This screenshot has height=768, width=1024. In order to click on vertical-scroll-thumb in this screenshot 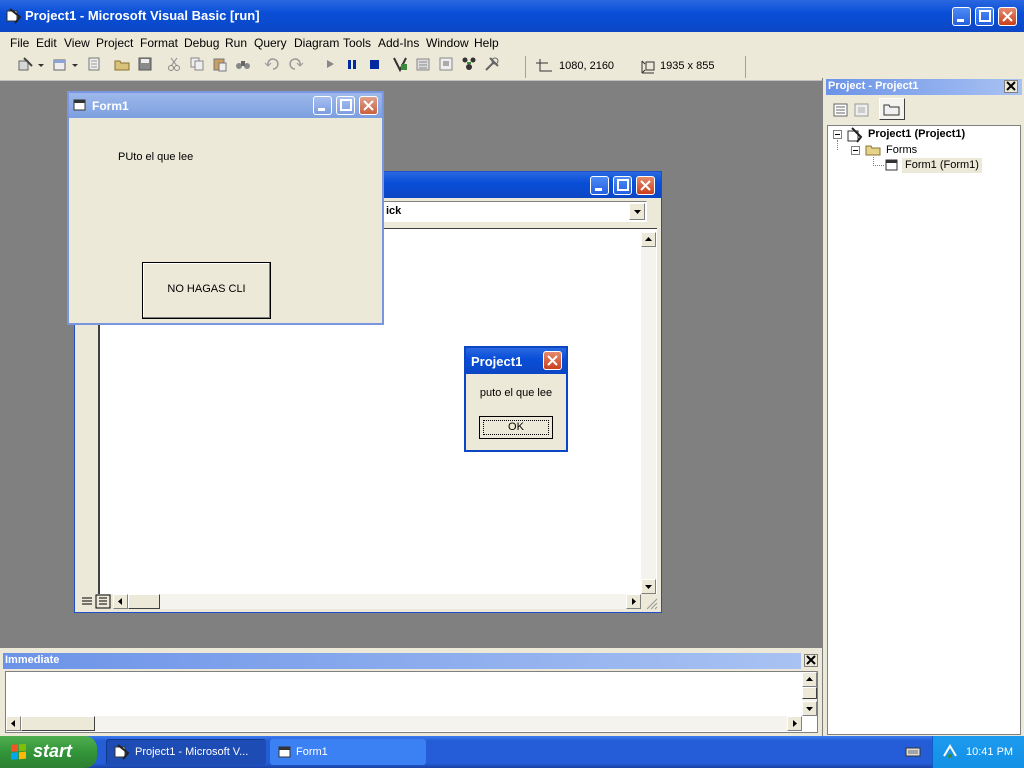, I will do `click(809, 693)`.